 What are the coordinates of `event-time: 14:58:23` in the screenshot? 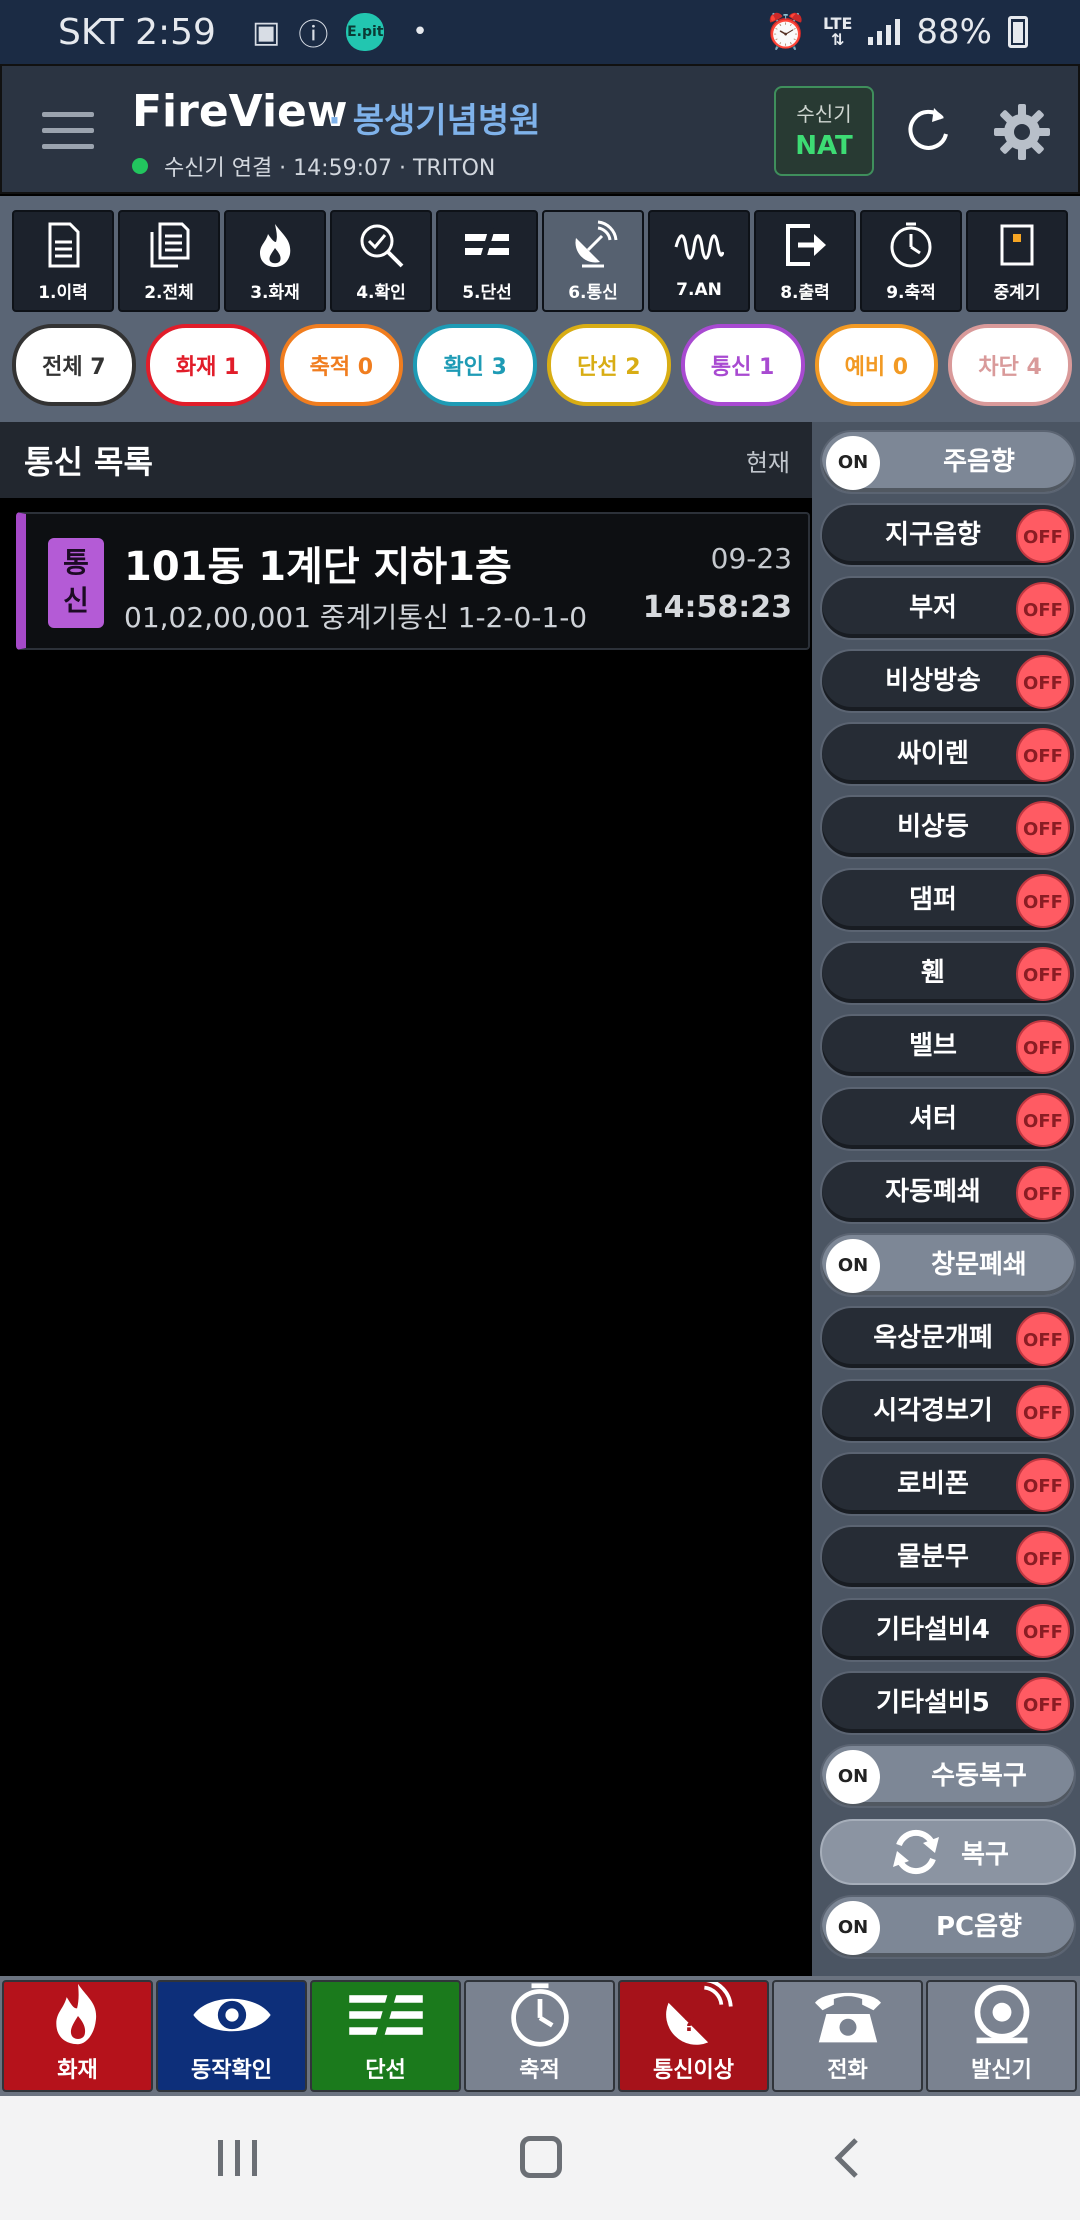 It's located at (717, 607).